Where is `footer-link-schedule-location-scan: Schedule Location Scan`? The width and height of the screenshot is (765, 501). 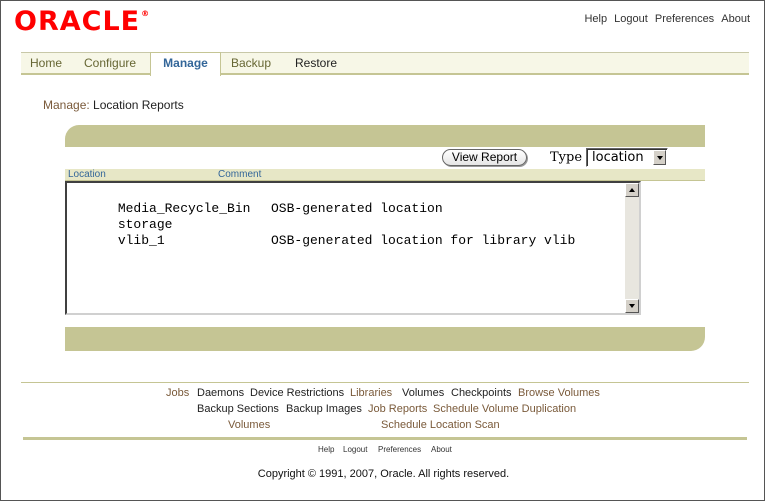
footer-link-schedule-location-scan: Schedule Location Scan is located at coordinates (440, 425).